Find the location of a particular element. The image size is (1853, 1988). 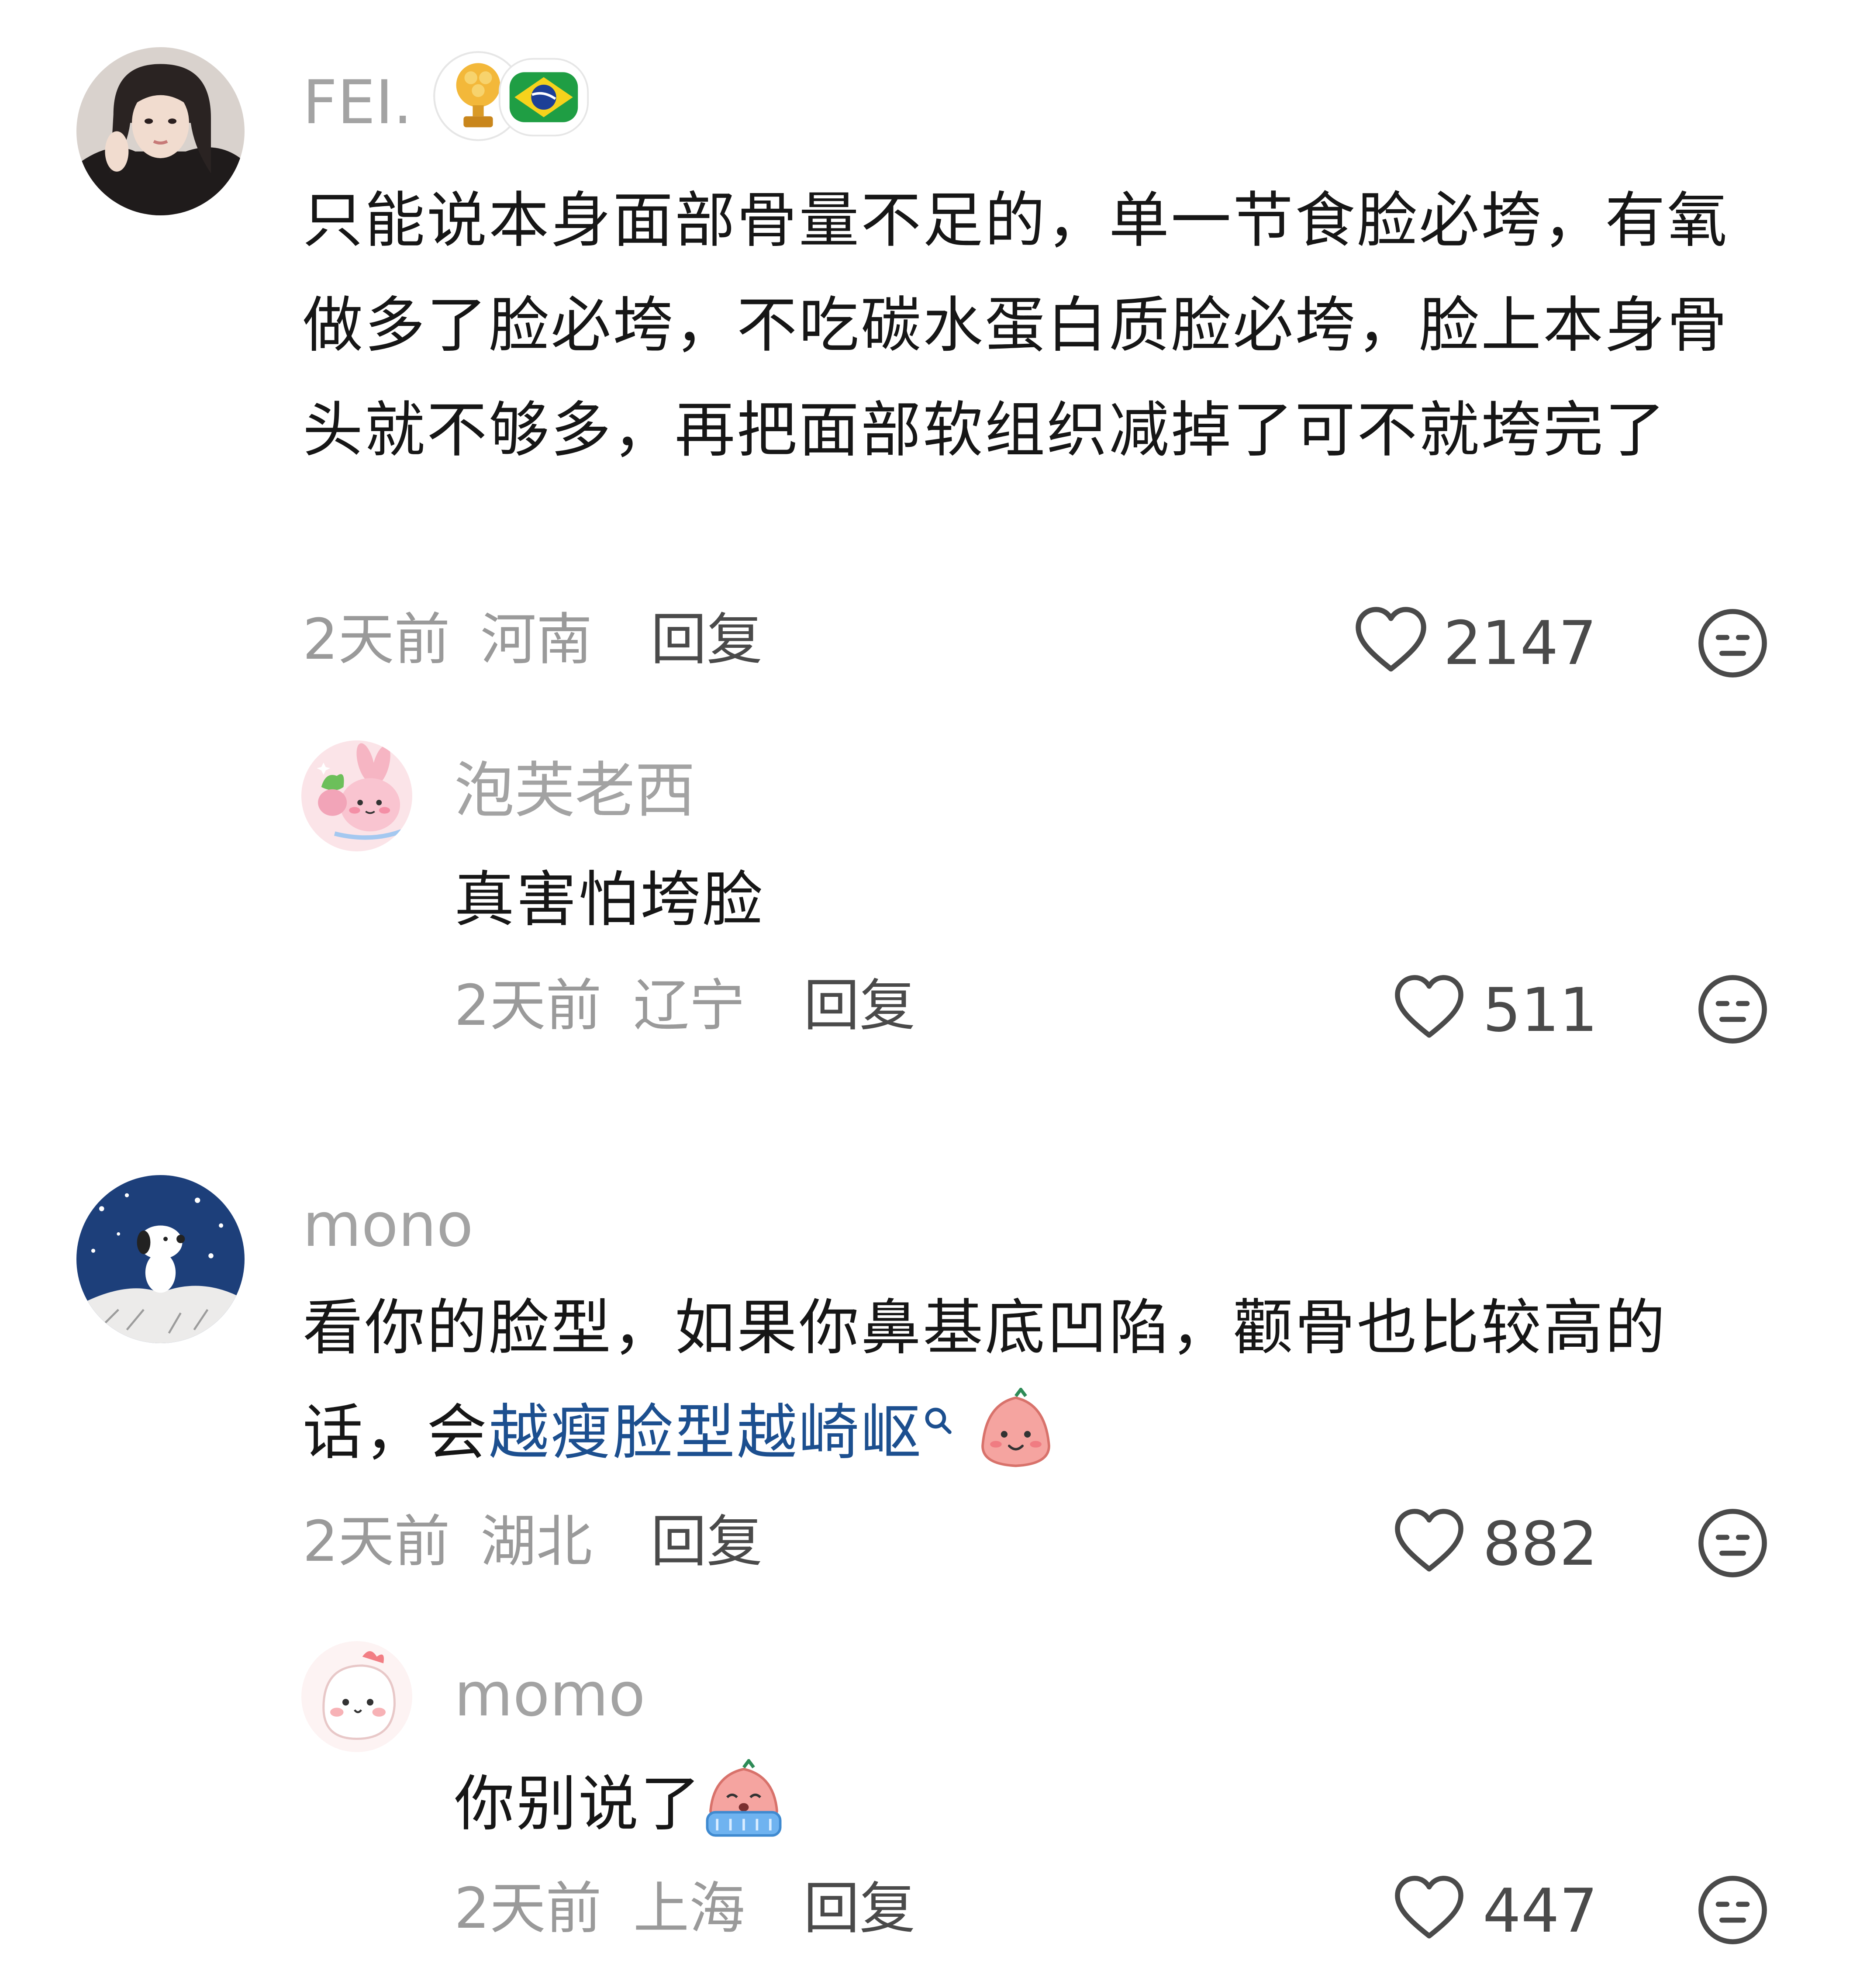

smiling-peach-emoji-icon is located at coordinates (1015, 1429).